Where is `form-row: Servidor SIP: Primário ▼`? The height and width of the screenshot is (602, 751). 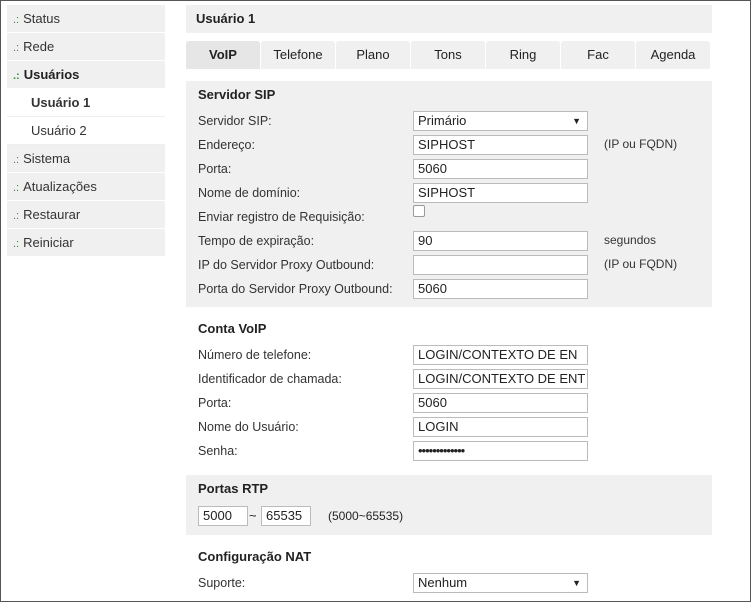 form-row: Servidor SIP: Primário ▼ is located at coordinates (449, 121).